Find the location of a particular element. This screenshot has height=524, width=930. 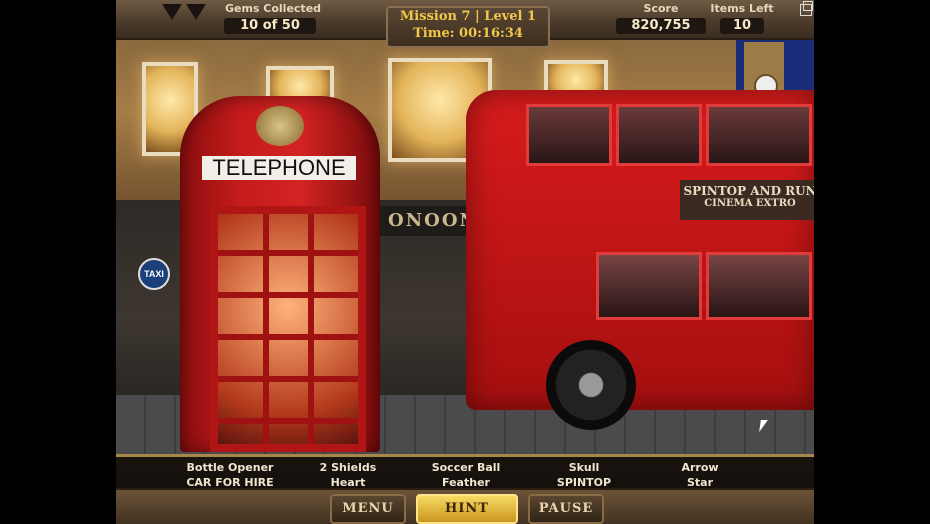

telephone-box-door is located at coordinates (288, 329).